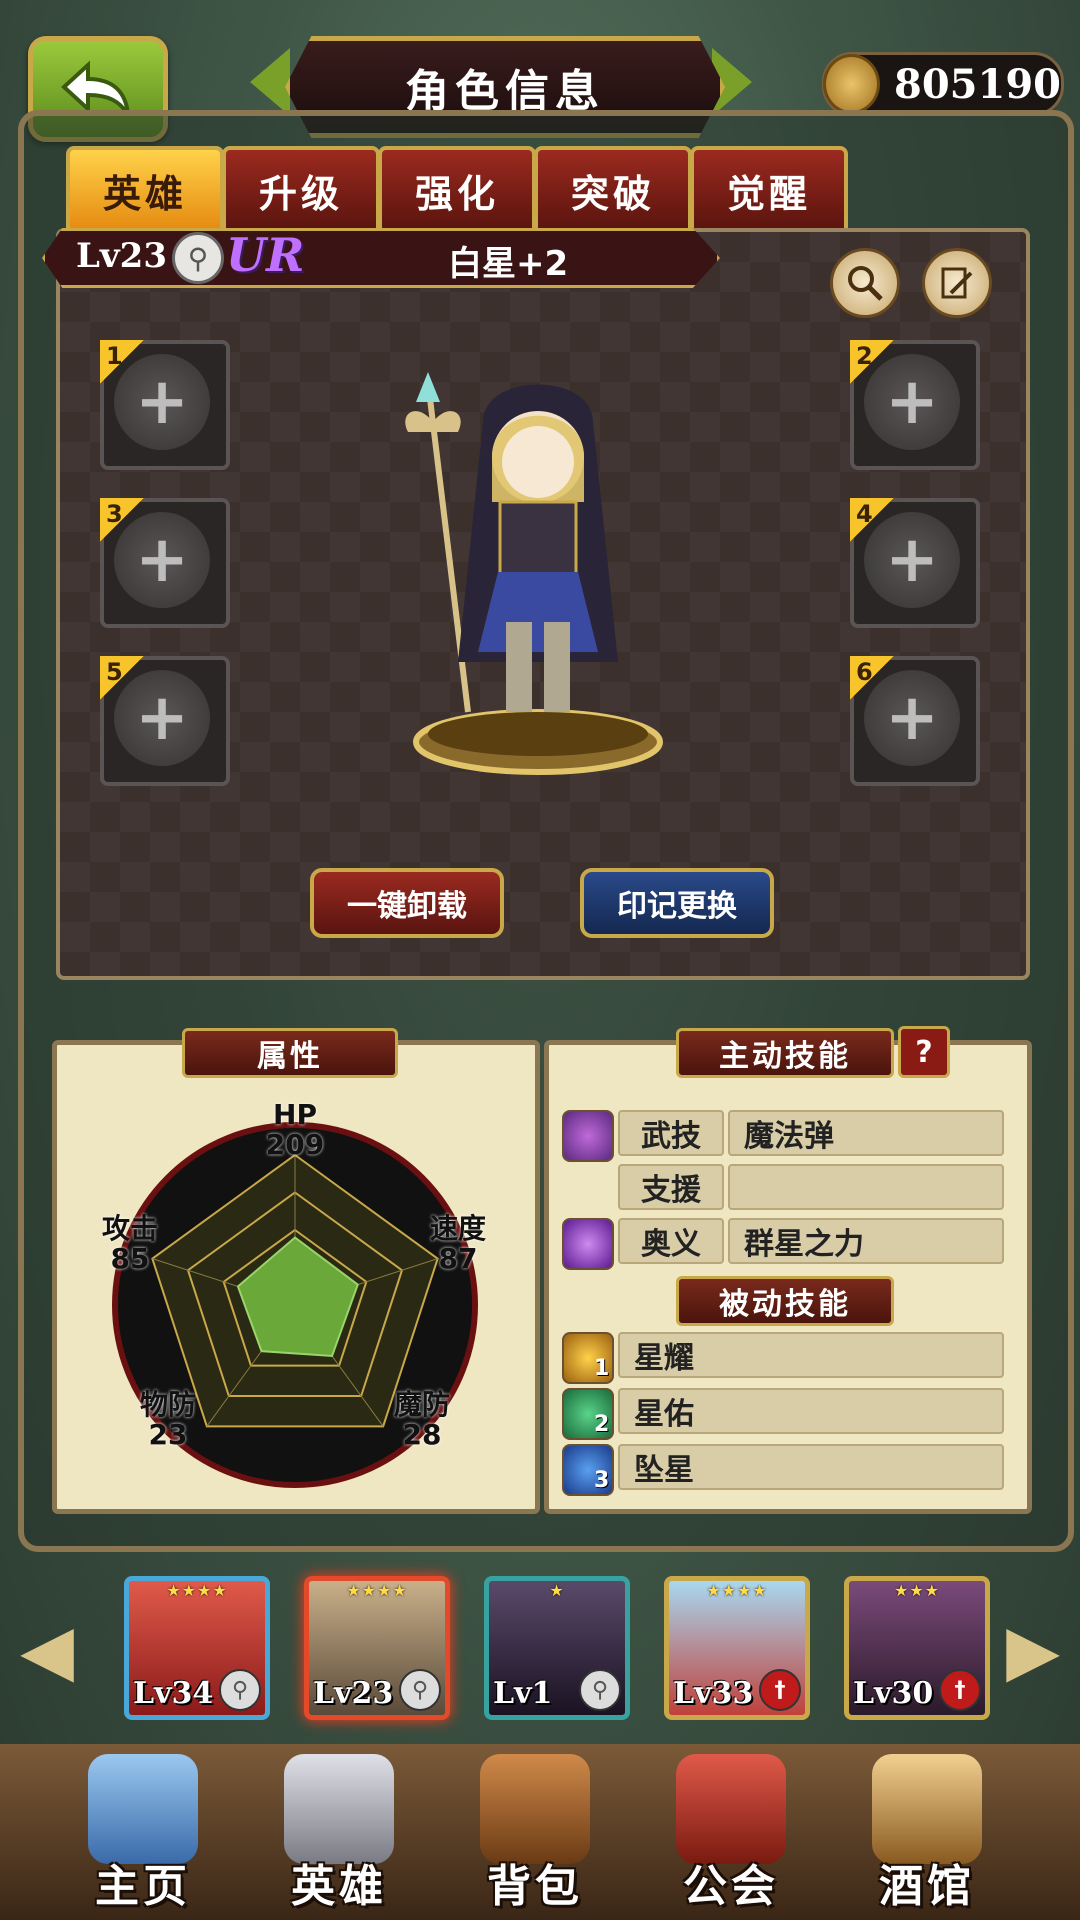 This screenshot has width=1080, height=1920. I want to click on hero-level: Lv23, so click(121, 256).